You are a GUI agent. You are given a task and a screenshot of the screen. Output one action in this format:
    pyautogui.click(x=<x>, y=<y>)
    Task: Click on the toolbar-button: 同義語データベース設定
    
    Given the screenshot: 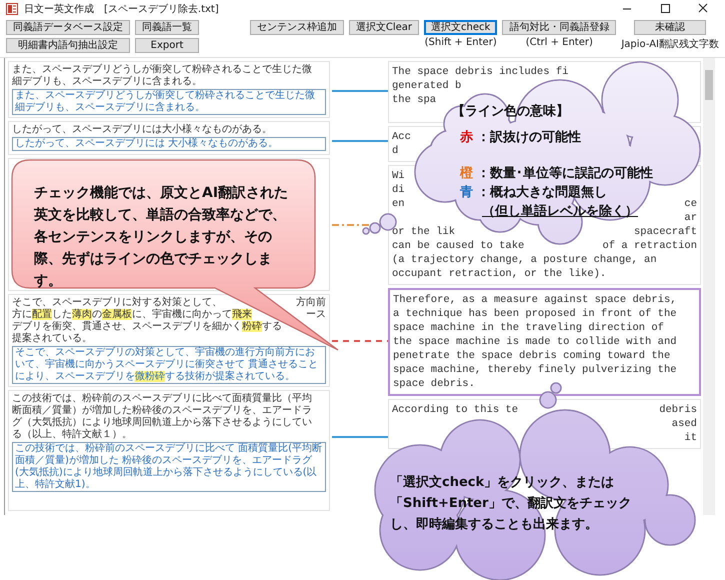 What is the action you would take?
    pyautogui.click(x=68, y=27)
    